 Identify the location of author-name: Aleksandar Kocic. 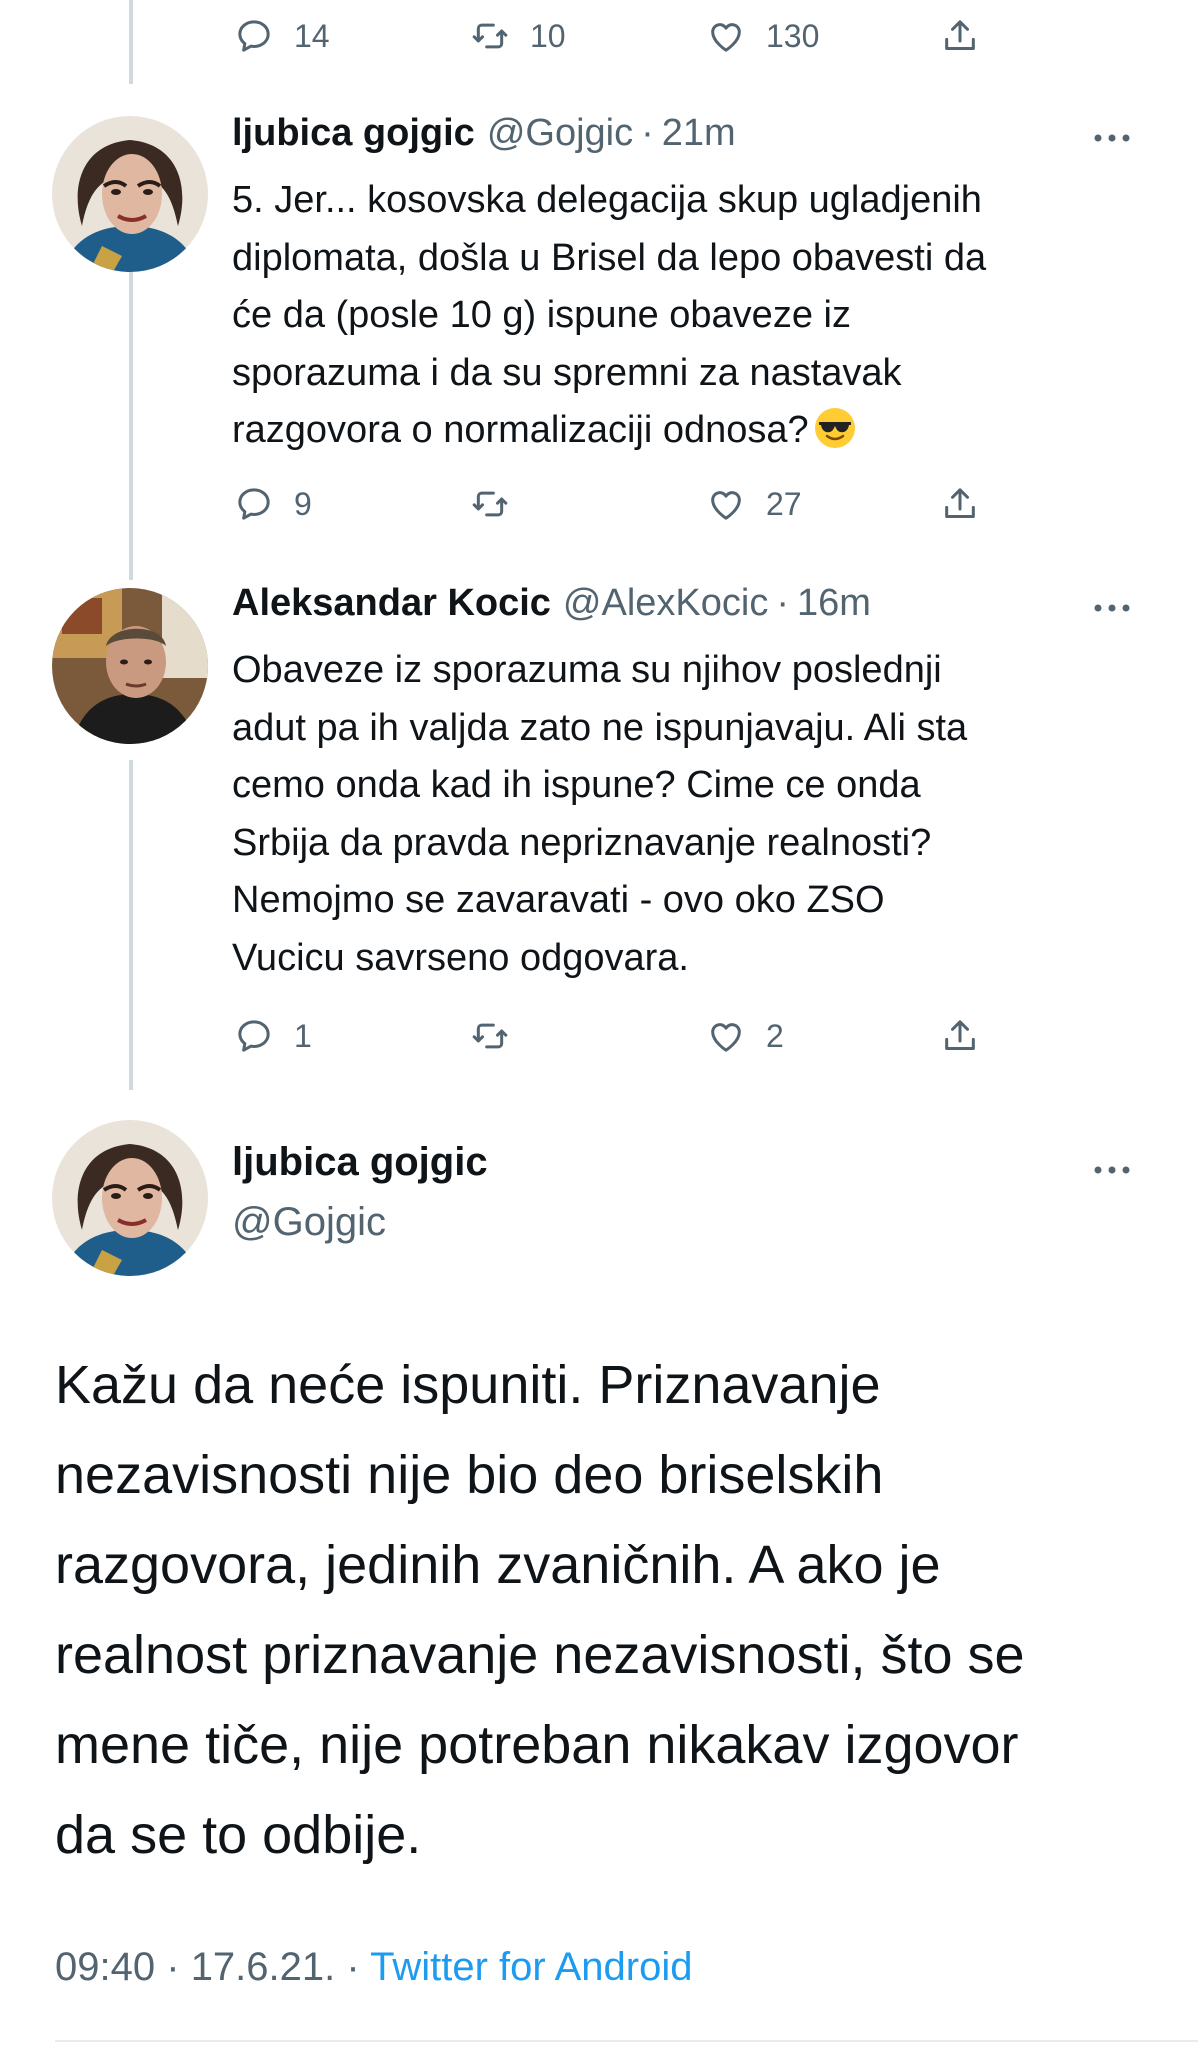
(391, 603).